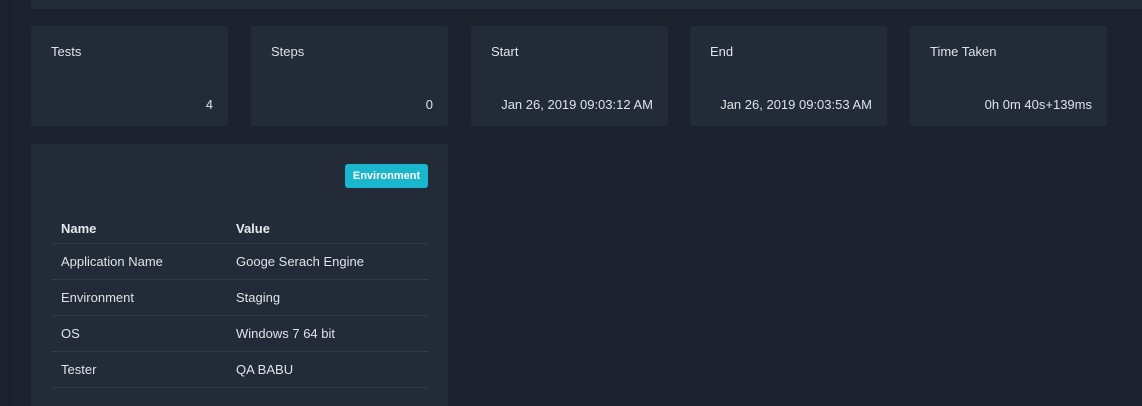  Describe the element at coordinates (569, 76) in the screenshot. I see `start-card: Start Jan 26, 2019 09:03:12 AM` at that location.